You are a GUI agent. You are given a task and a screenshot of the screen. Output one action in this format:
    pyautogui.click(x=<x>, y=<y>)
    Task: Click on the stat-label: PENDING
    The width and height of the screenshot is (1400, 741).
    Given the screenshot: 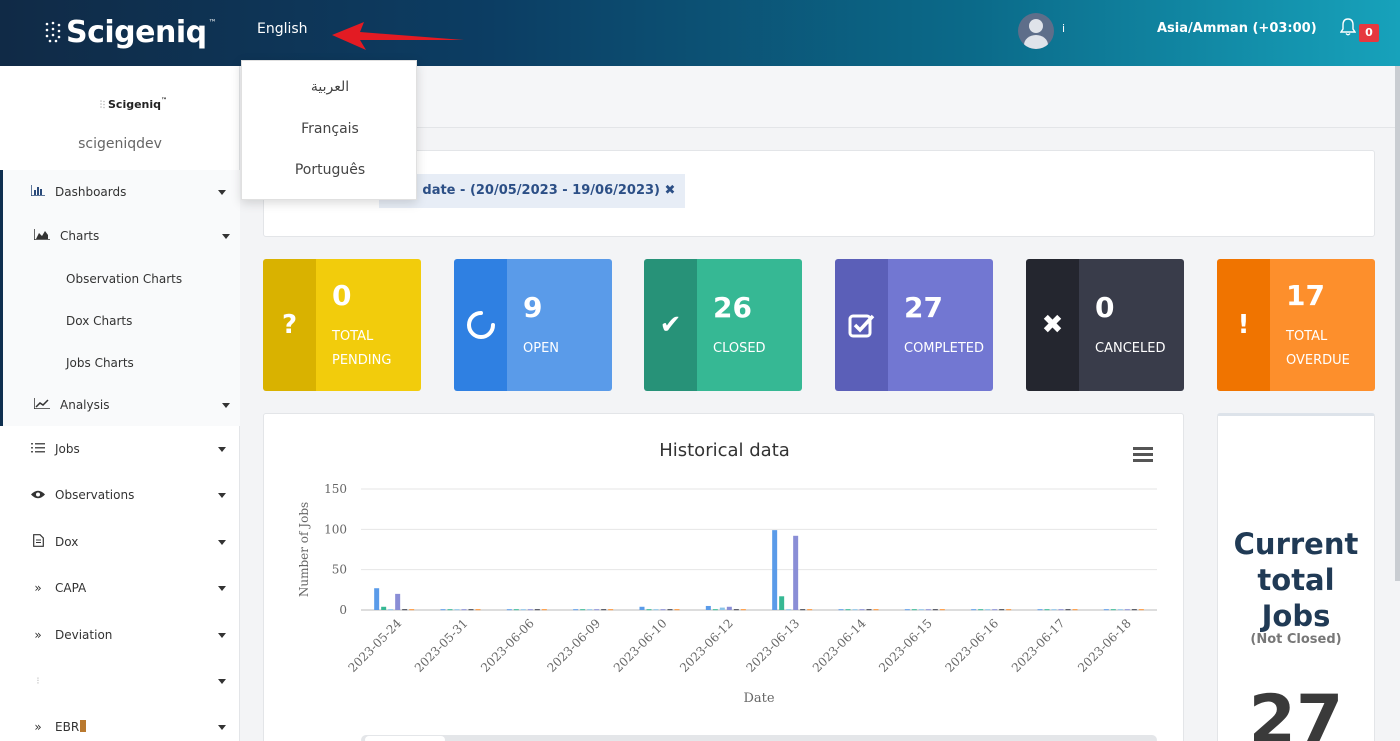 What is the action you would take?
    pyautogui.click(x=362, y=360)
    